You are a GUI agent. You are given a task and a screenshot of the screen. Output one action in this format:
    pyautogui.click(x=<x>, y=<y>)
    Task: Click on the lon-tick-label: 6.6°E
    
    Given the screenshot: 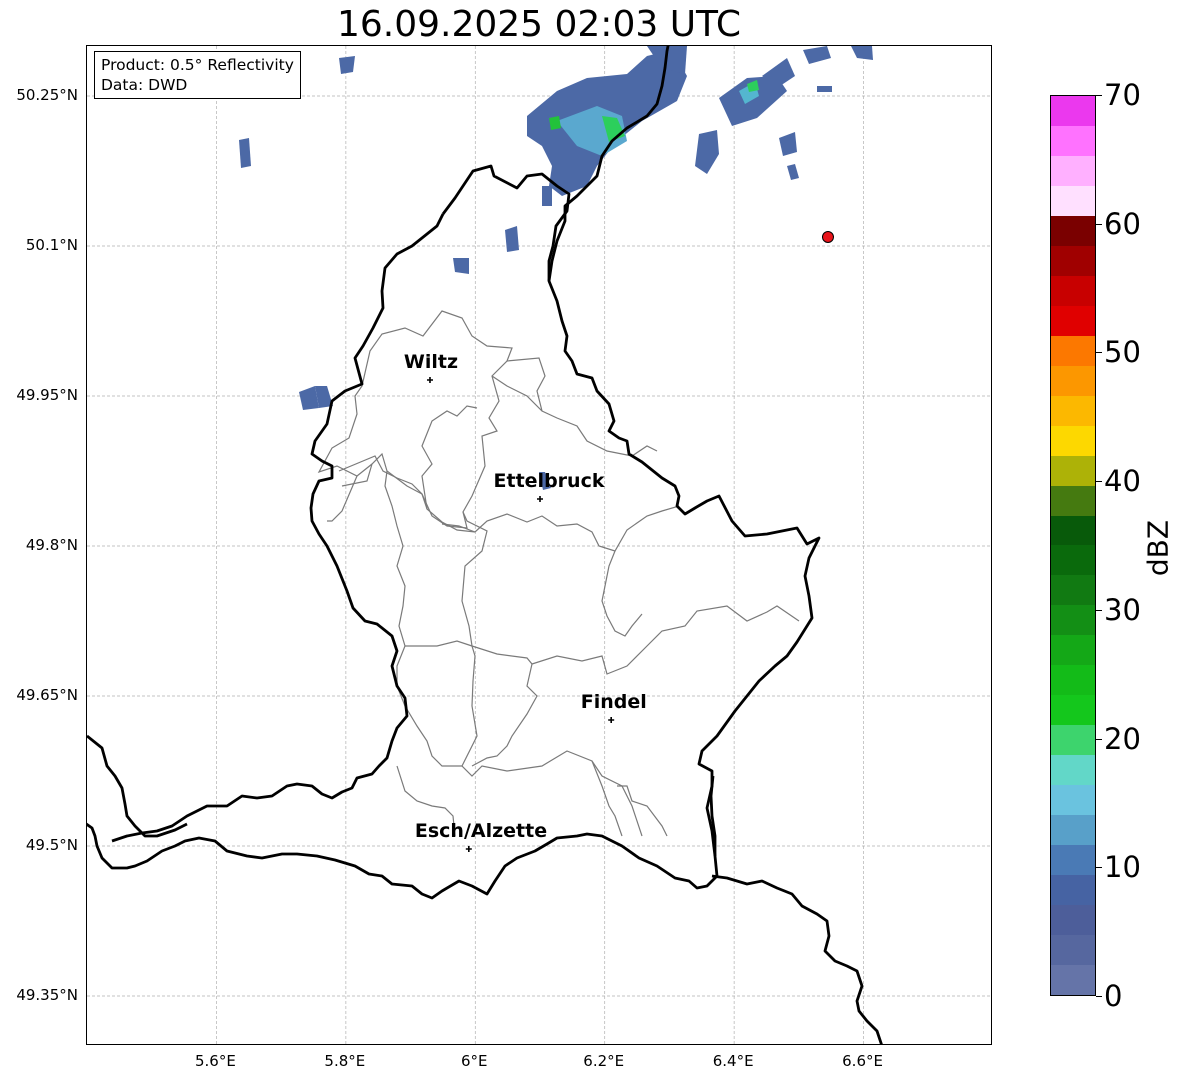 What is the action you would take?
    pyautogui.click(x=862, y=1061)
    